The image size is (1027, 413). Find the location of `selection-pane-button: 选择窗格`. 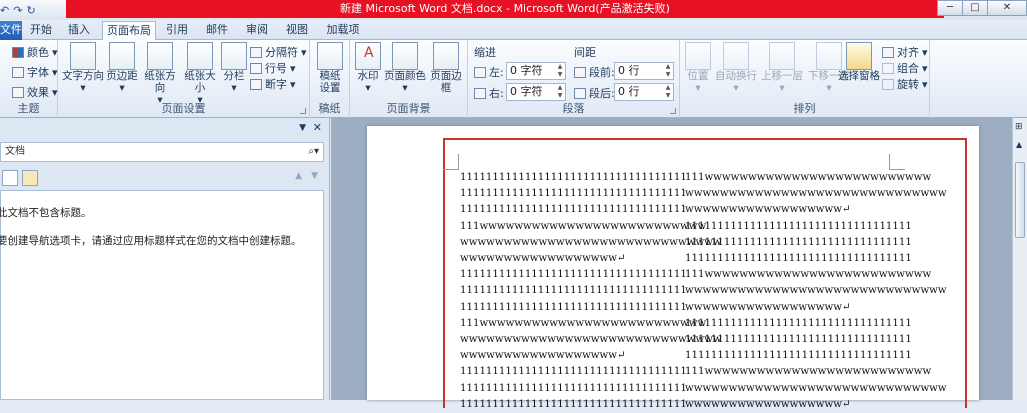

selection-pane-button: 选择窗格 is located at coordinates (859, 62).